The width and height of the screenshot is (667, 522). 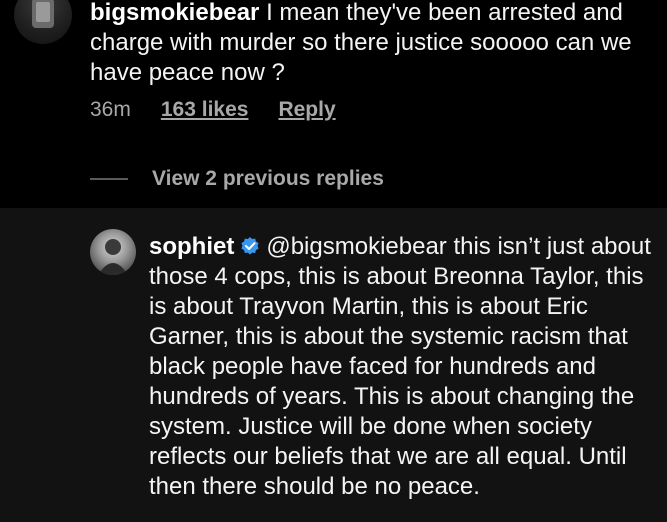 What do you see at coordinates (174, 13) in the screenshot?
I see `comment-username: bigsmokiebear` at bounding box center [174, 13].